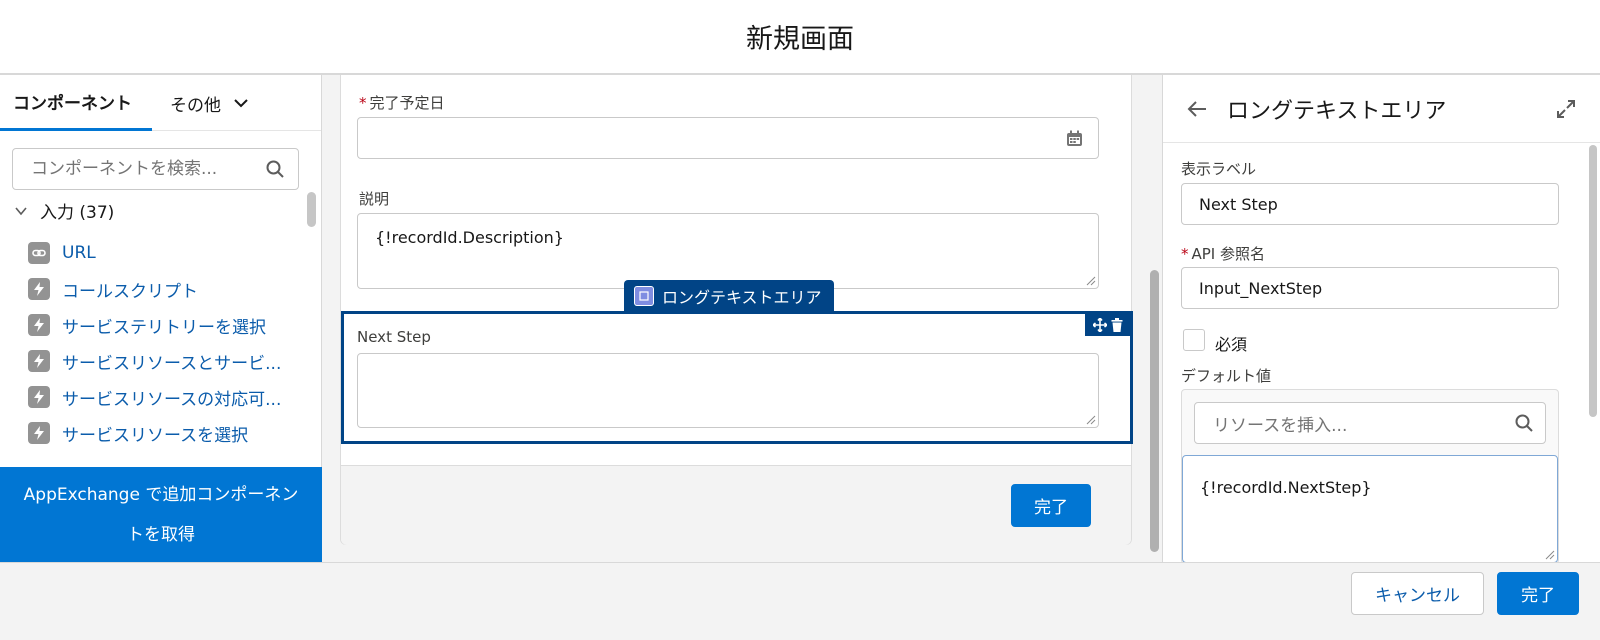 The image size is (1600, 640). What do you see at coordinates (728, 251) in the screenshot?
I see `description-textarea: {!recordId.Description}` at bounding box center [728, 251].